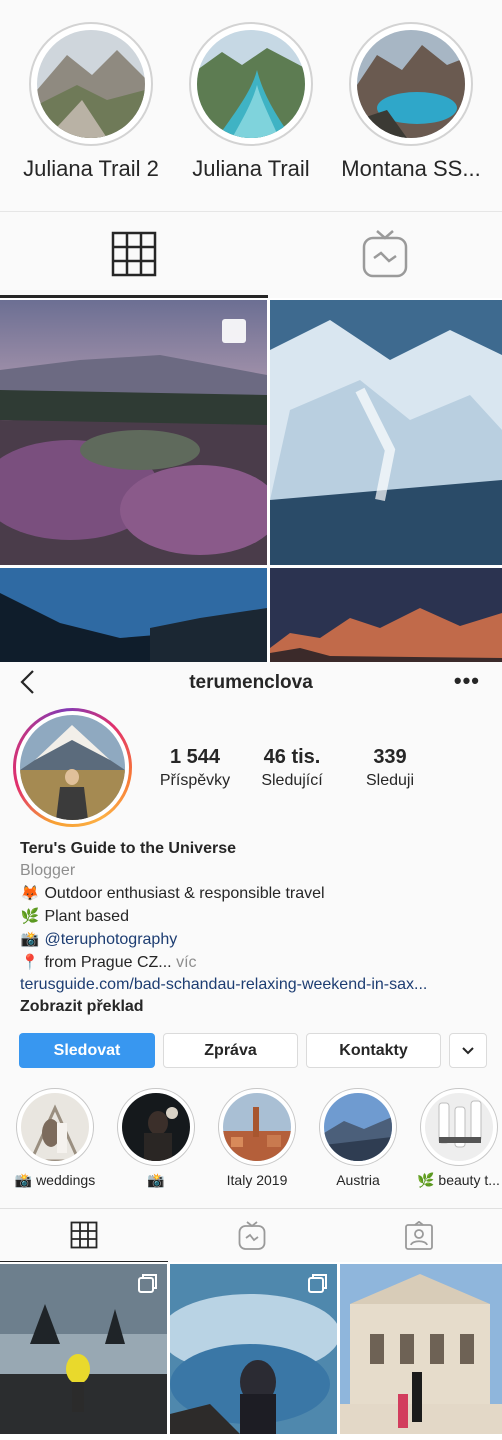  Describe the element at coordinates (257, 1180) in the screenshot. I see `highlight-label: Italy 2019` at that location.